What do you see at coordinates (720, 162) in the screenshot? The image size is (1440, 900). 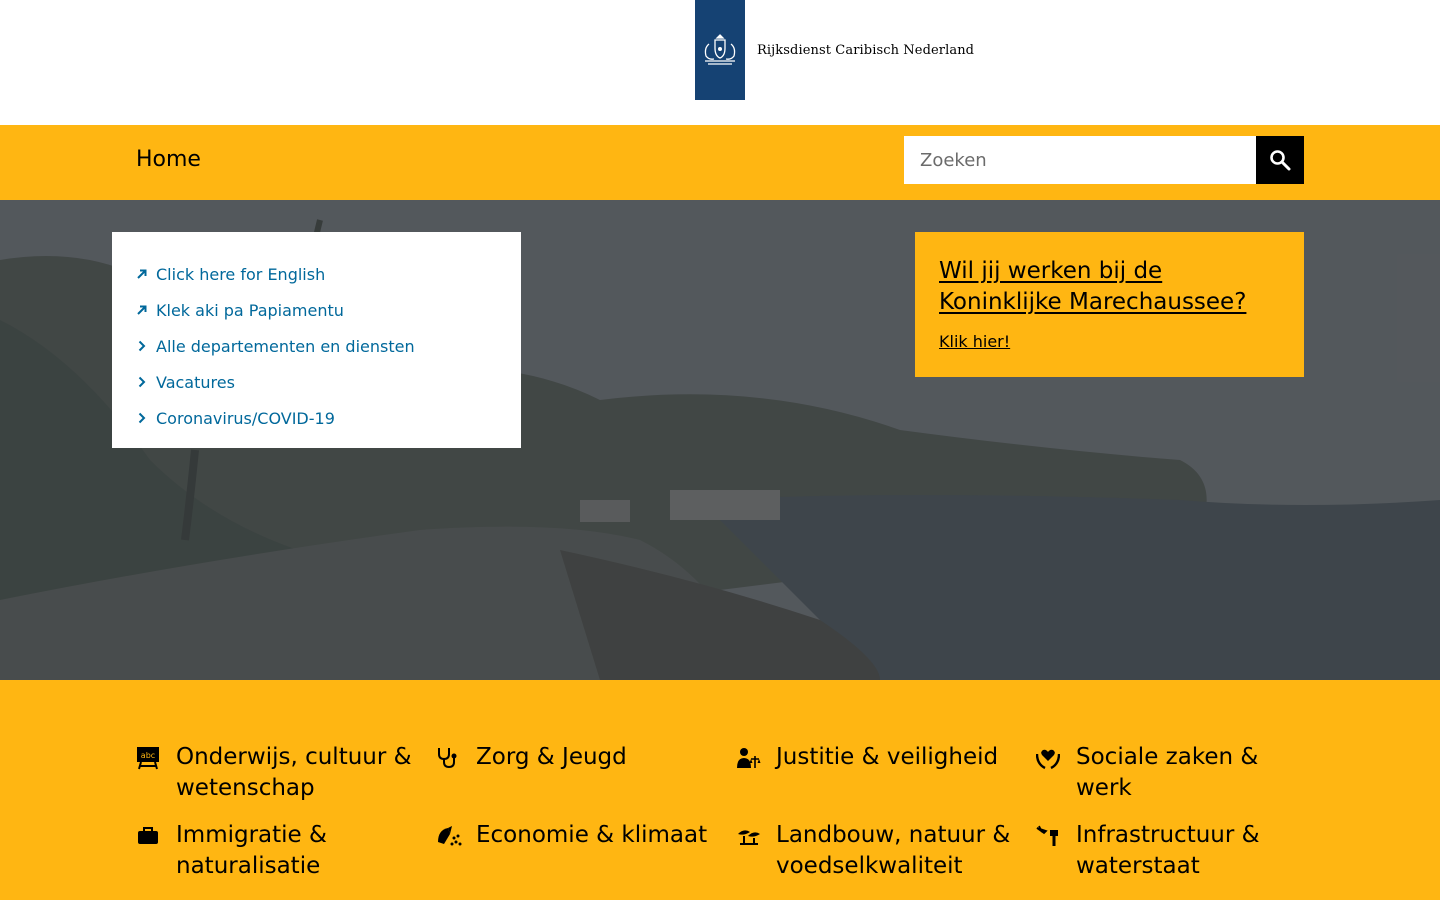 I see `main-navigation: Home` at bounding box center [720, 162].